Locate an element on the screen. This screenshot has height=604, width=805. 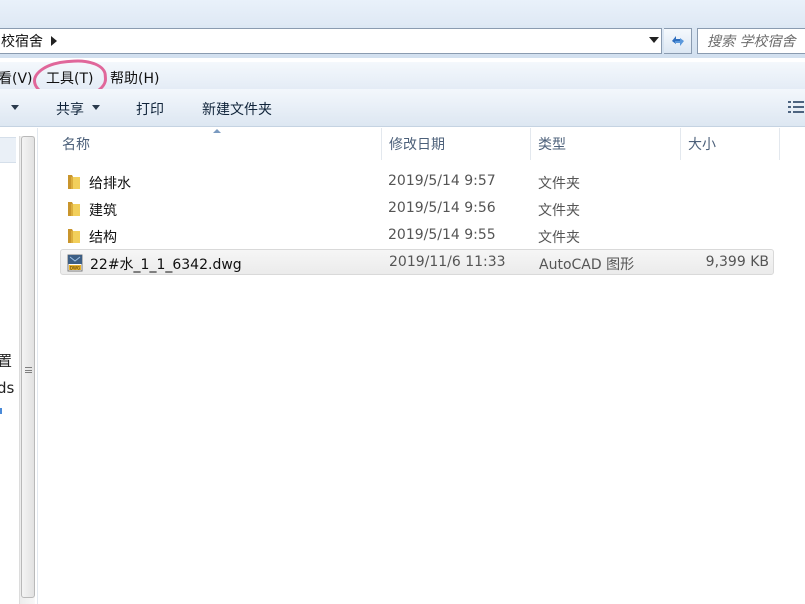
organize-dropdown-icon is located at coordinates (15, 107).